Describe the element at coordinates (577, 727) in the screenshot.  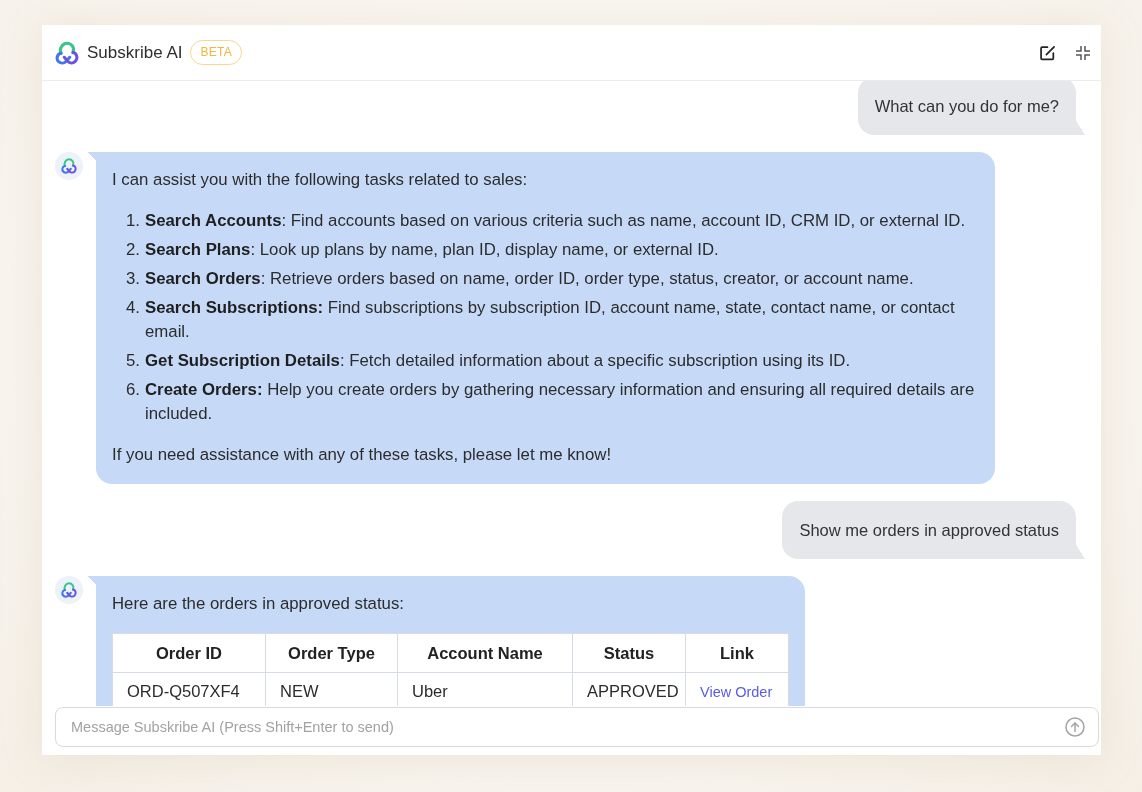
I see `message-input: Message Subskribe AI (Press Shift+Enter to send)` at that location.